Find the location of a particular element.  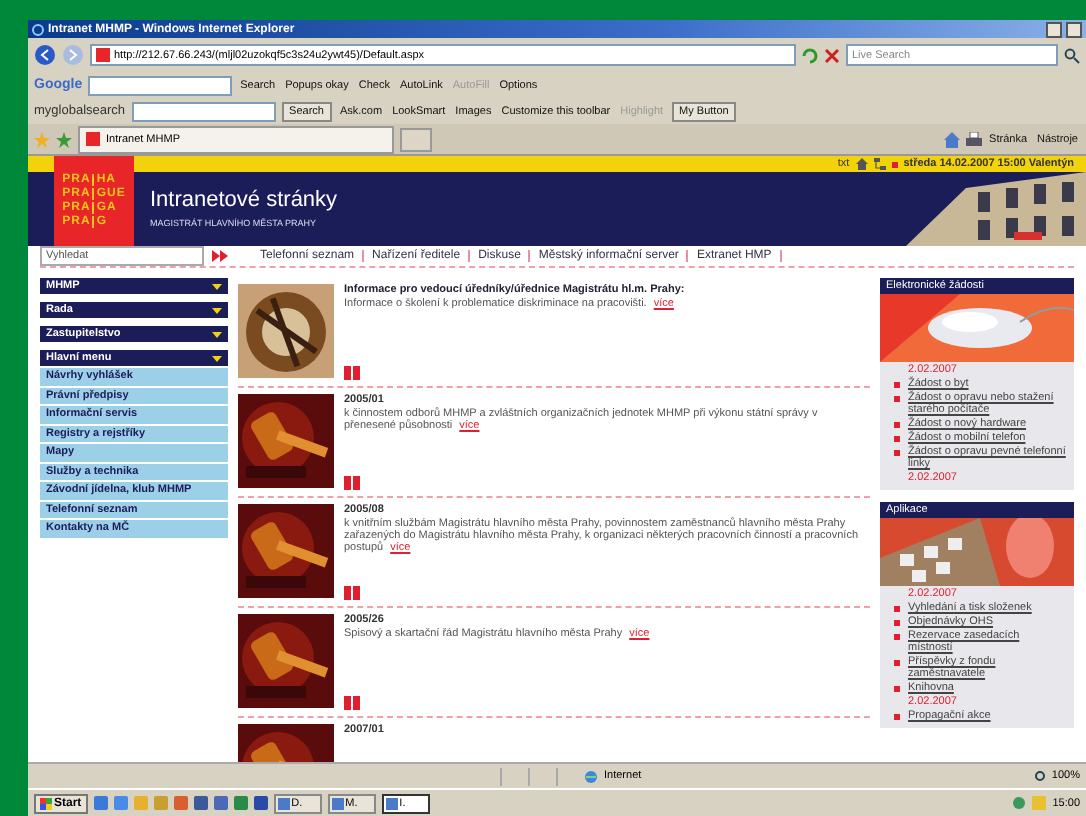

home-icon is located at coordinates (861, 164).